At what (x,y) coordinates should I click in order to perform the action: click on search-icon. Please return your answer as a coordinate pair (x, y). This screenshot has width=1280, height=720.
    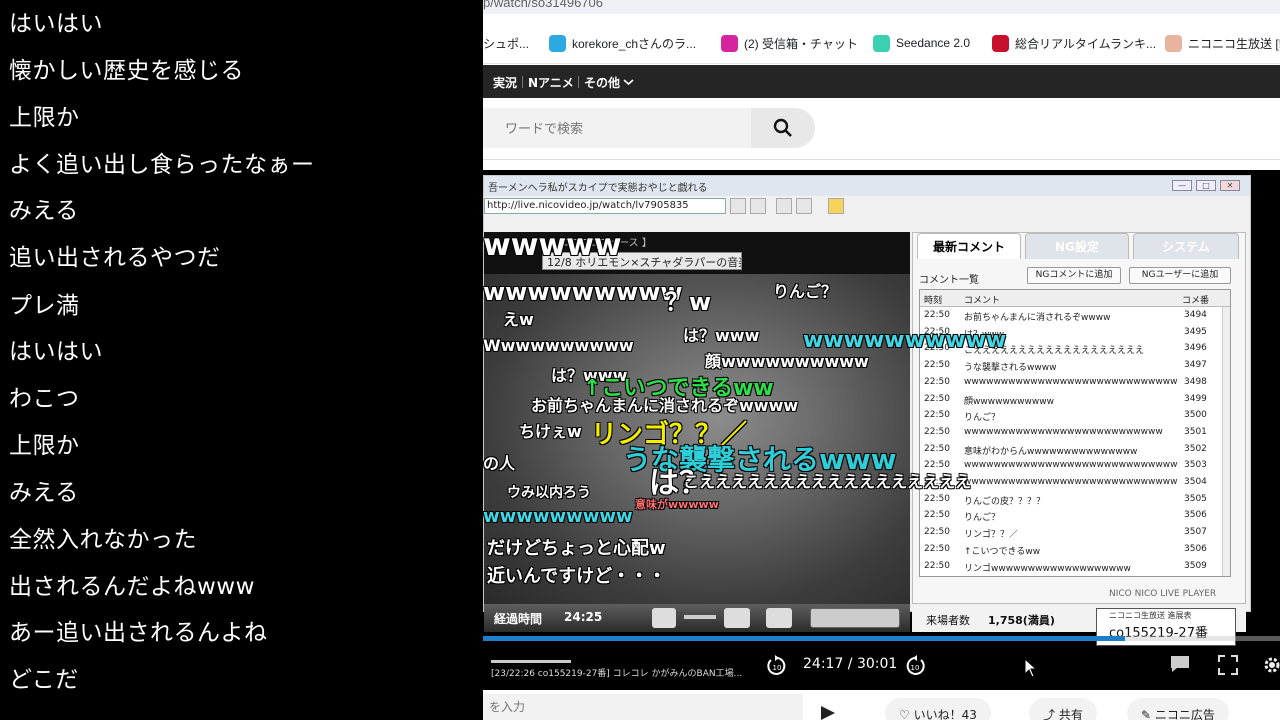
    Looking at the image, I should click on (782, 127).